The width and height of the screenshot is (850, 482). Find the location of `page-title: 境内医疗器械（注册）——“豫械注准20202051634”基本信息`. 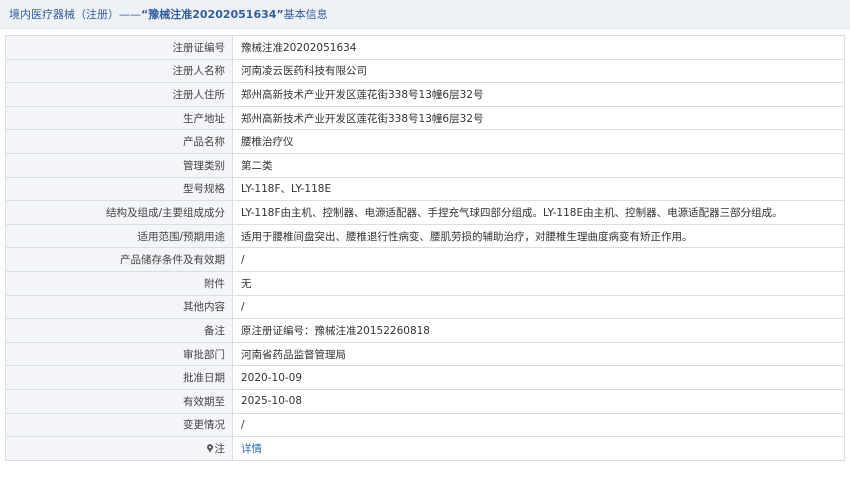

page-title: 境内医疗器械（注册）——“豫械注准20202051634”基本信息 is located at coordinates (168, 14).